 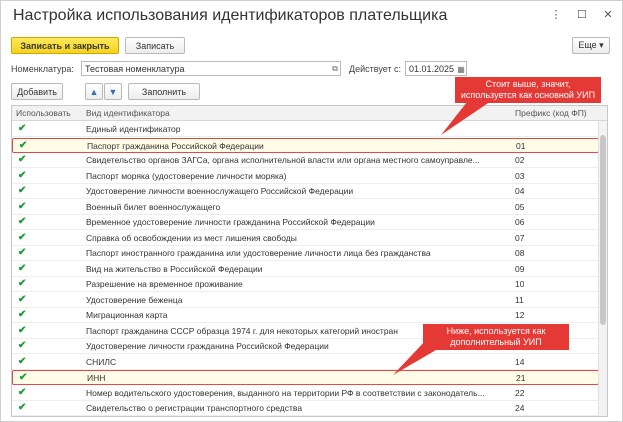 I want to click on save-and-close-button: Записать и закрыть, so click(x=65, y=45).